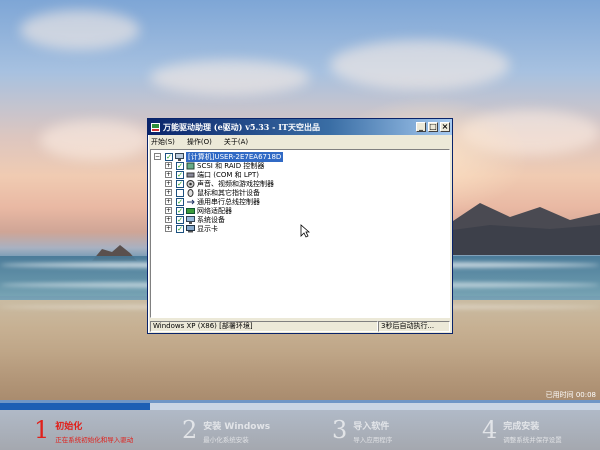 The image size is (600, 450). I want to click on mouse-cursor-icon, so click(305, 231).